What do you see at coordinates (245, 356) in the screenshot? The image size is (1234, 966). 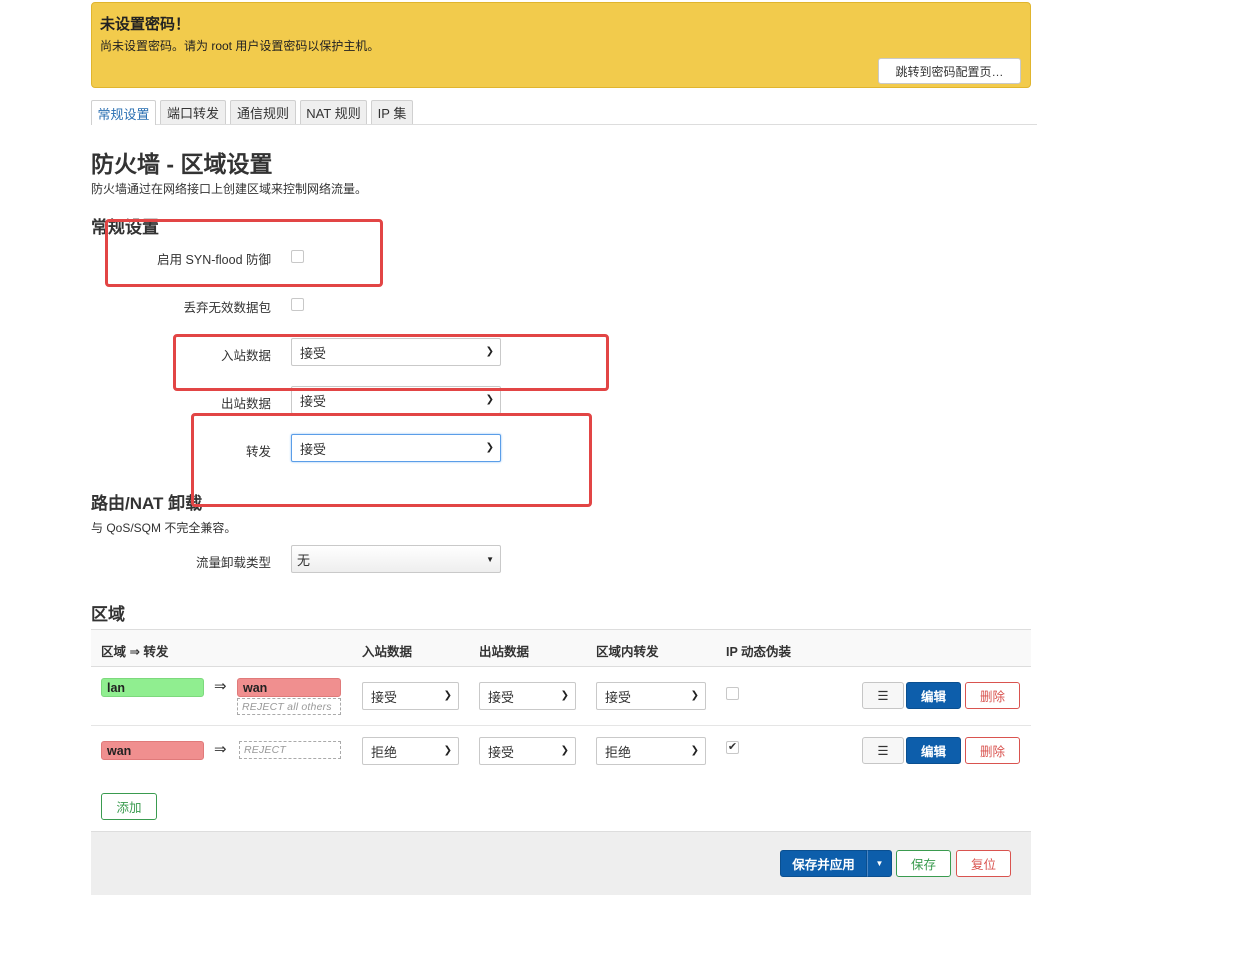 I see `input-label: 入站数据` at bounding box center [245, 356].